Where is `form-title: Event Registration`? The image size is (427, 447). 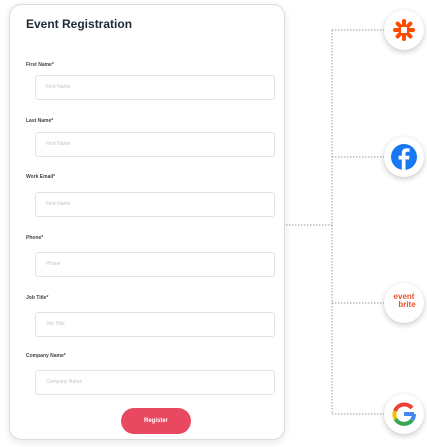
form-title: Event Registration is located at coordinates (79, 24).